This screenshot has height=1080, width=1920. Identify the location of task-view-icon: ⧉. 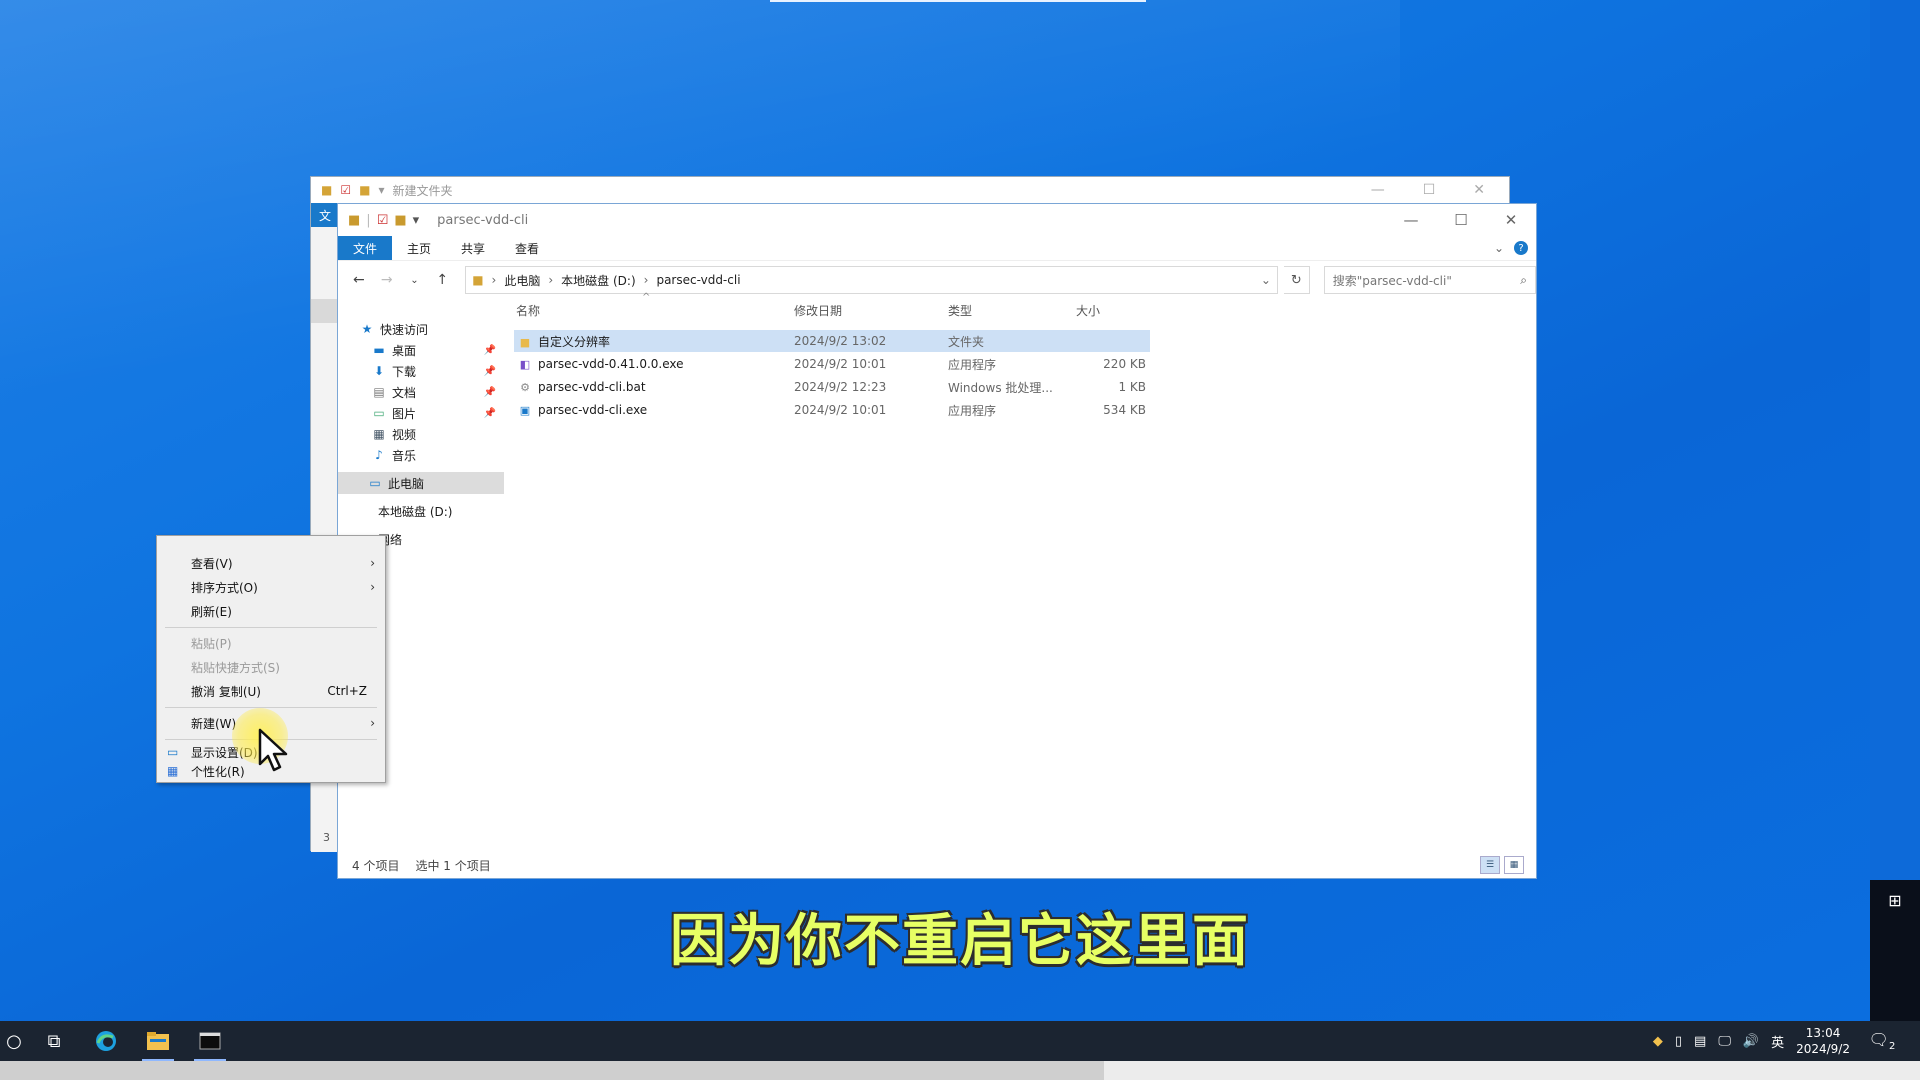
(54, 1041).